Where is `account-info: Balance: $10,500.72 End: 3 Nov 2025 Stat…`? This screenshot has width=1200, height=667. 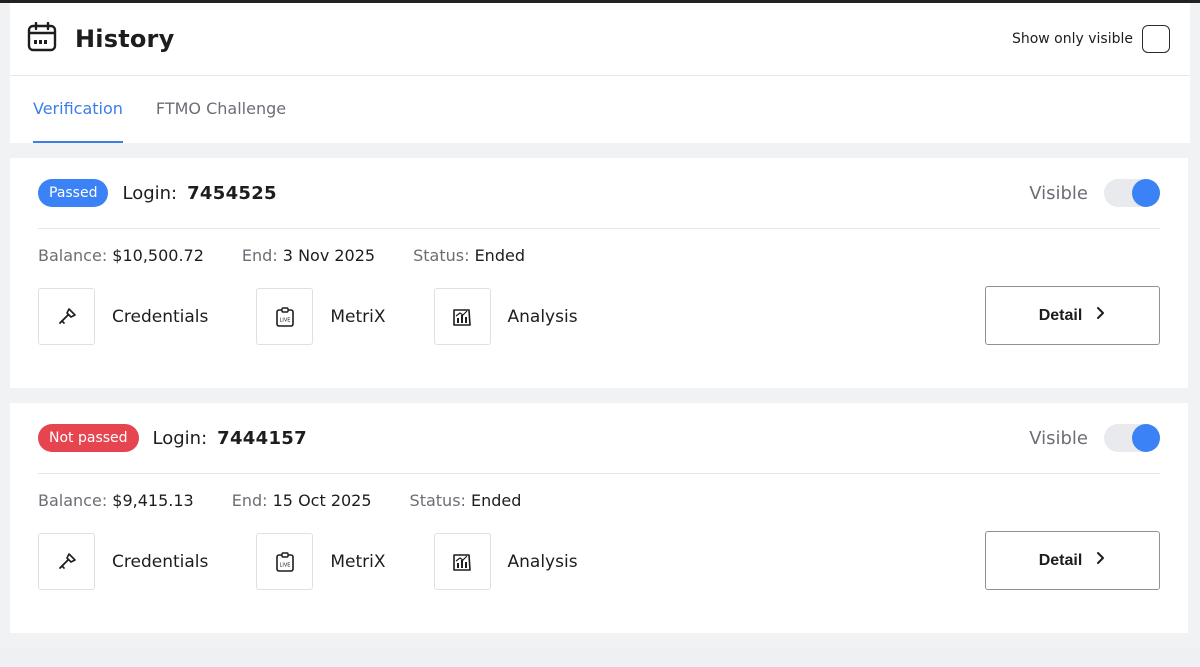 account-info: Balance: $10,500.72 End: 3 Nov 2025 Stat… is located at coordinates (281, 255).